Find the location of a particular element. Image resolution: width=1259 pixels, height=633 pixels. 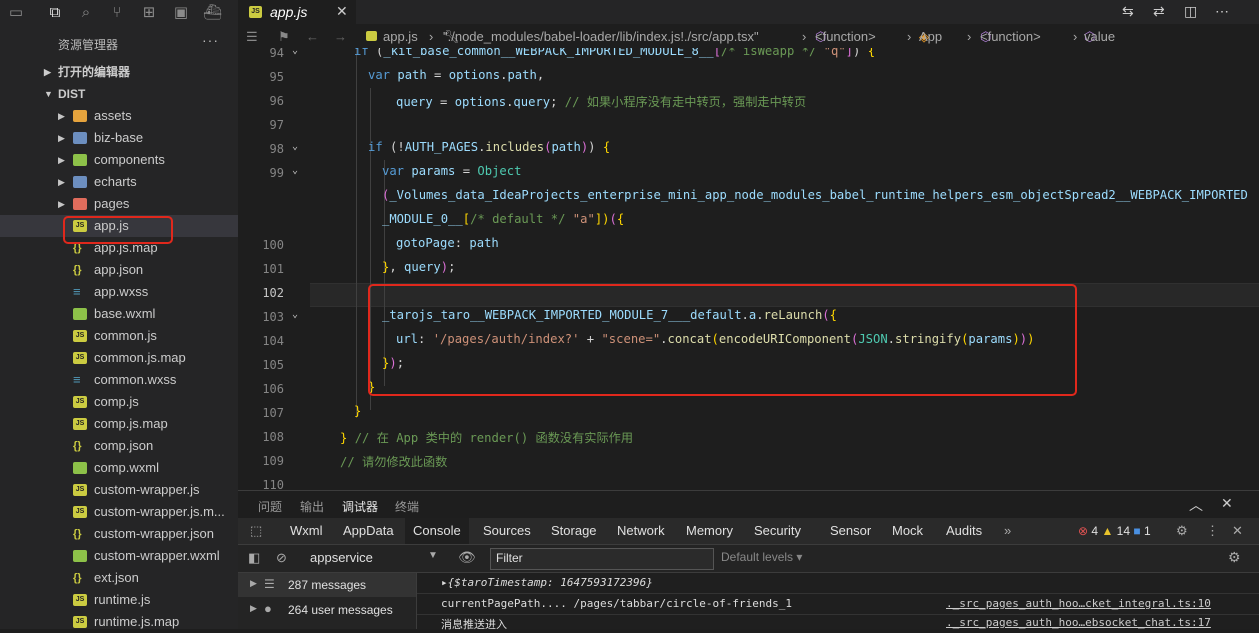

tab-terminal: 终端 is located at coordinates (407, 506).